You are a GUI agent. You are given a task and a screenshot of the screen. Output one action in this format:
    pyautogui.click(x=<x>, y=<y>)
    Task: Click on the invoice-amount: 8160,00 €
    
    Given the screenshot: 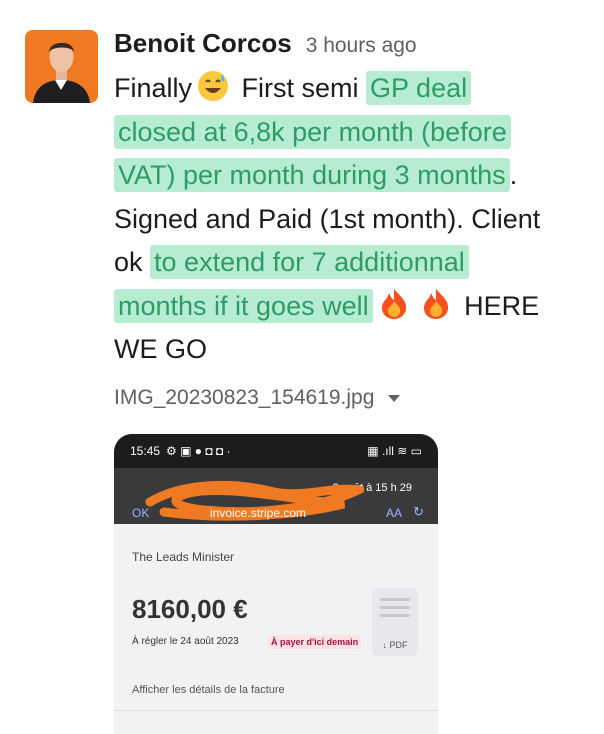 What is the action you would take?
    pyautogui.click(x=190, y=609)
    